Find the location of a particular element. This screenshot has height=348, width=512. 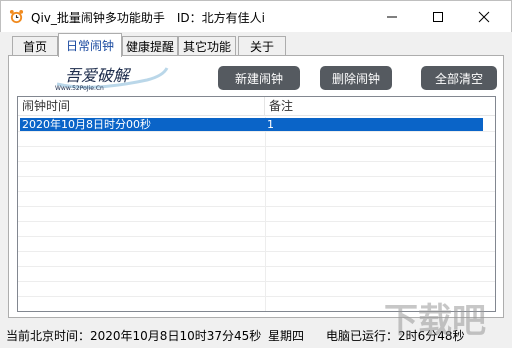

list-row: 2020年10月8日时分00秒 1 is located at coordinates (251, 124).